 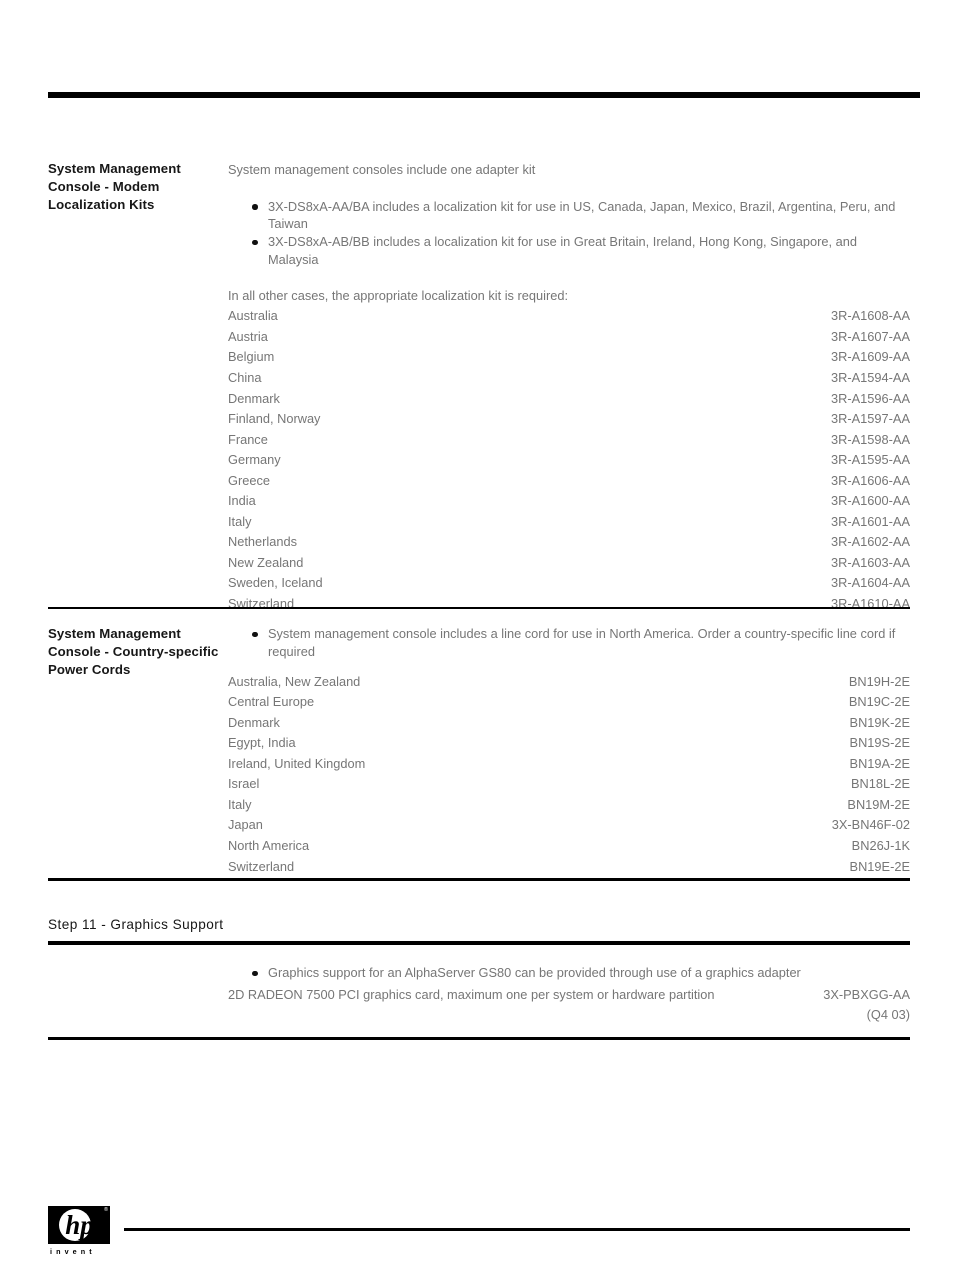 I want to click on table-row: Japan 3X-BN46F-02, so click(x=569, y=825).